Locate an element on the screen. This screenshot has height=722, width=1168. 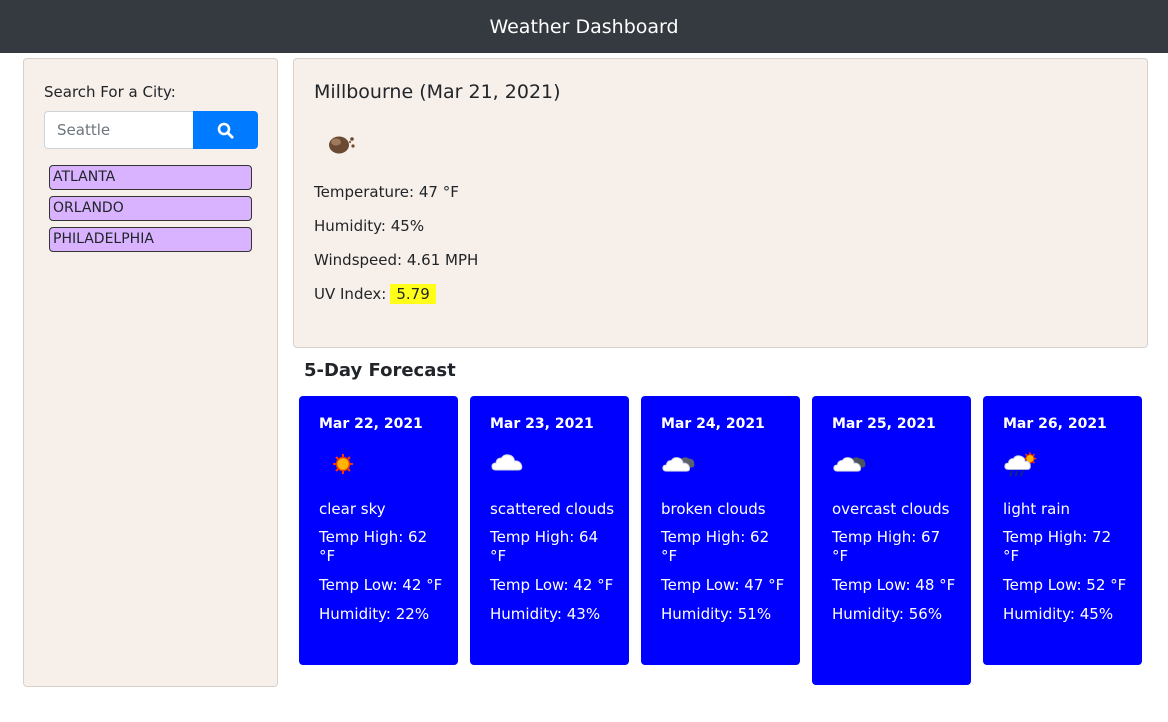
forecast-temp-high: Temp High: 67 °F is located at coordinates (886, 546).